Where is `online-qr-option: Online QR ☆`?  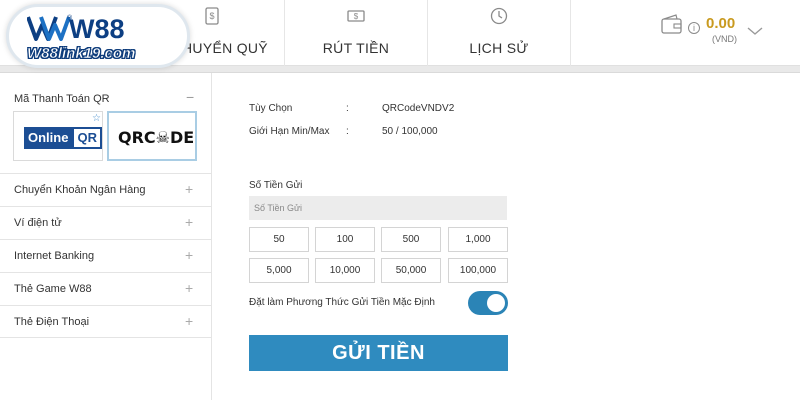 online-qr-option: Online QR ☆ is located at coordinates (58, 136).